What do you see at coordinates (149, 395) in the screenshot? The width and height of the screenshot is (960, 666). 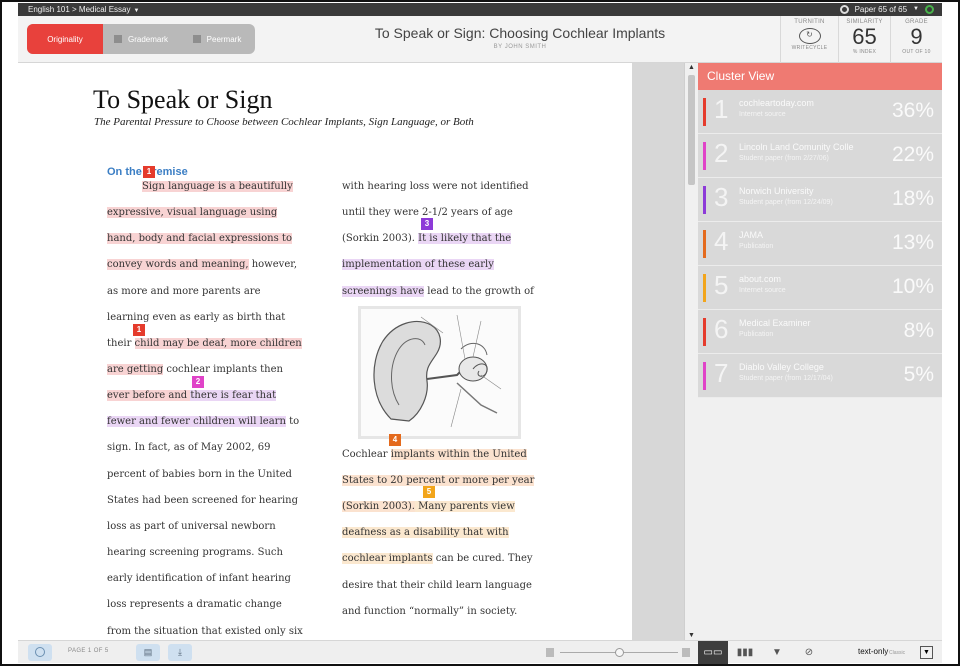 I see `match-highlight: ever before and` at bounding box center [149, 395].